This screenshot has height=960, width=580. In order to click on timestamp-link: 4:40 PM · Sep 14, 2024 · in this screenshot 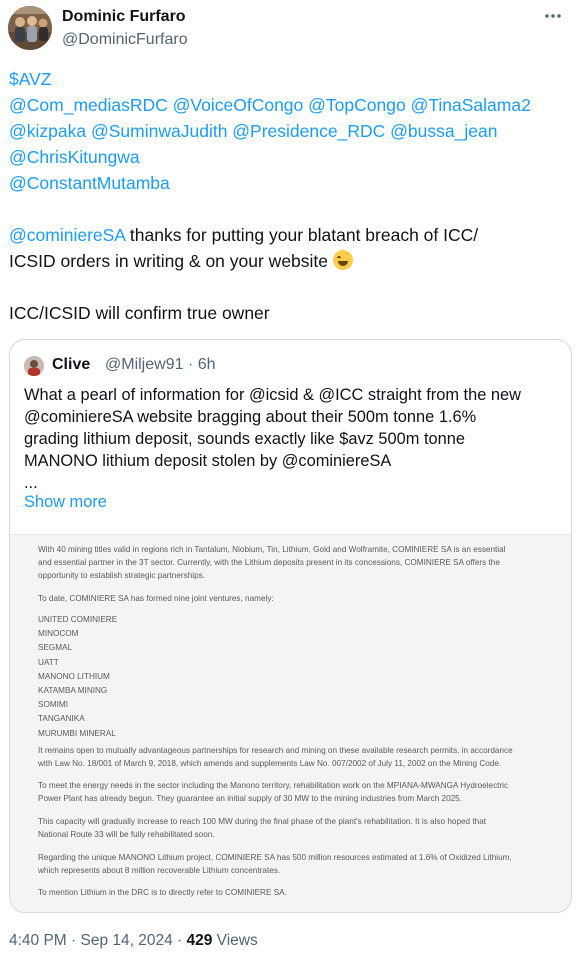, I will do `click(98, 940)`.